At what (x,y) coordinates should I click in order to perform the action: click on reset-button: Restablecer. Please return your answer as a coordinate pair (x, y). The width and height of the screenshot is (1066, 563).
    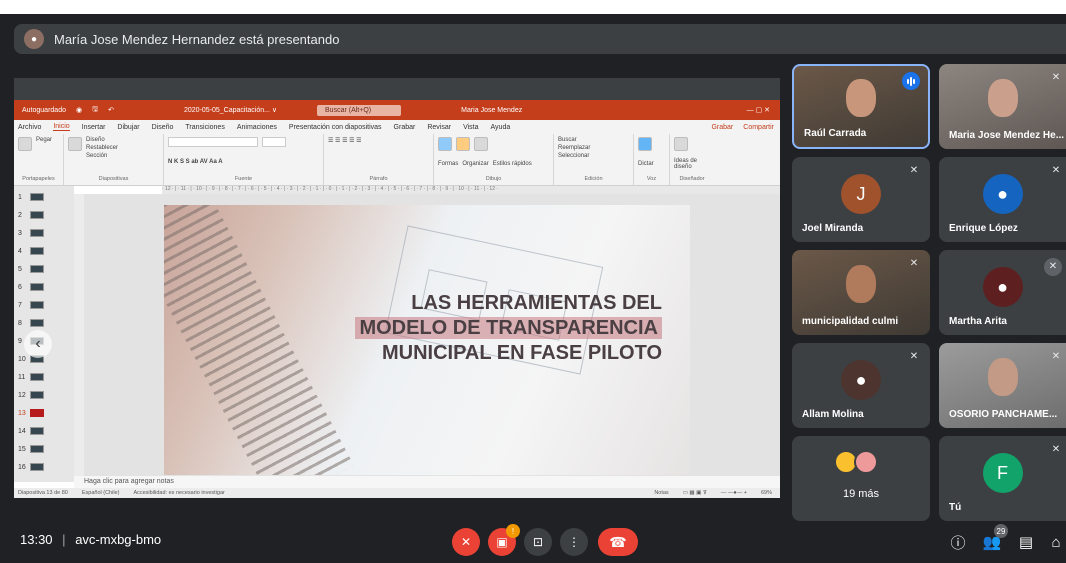
    Looking at the image, I should click on (102, 148).